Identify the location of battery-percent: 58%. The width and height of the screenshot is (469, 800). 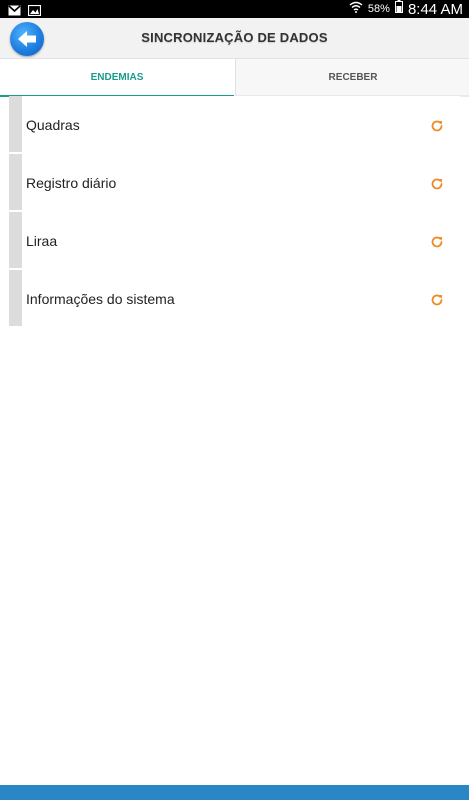
(378, 9).